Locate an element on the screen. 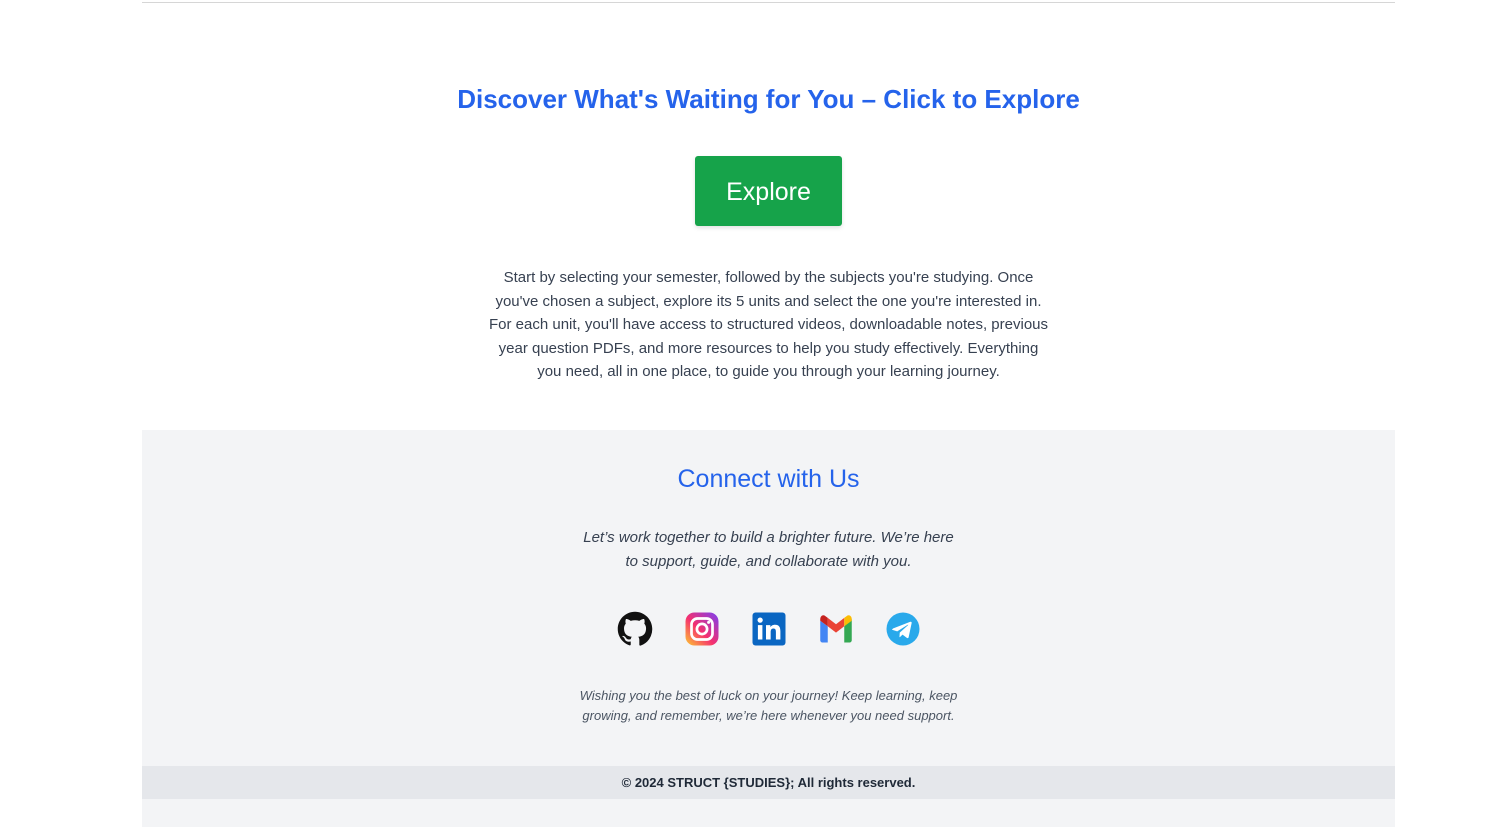 This screenshot has height=827, width=1506. github-link is located at coordinates (635, 629).